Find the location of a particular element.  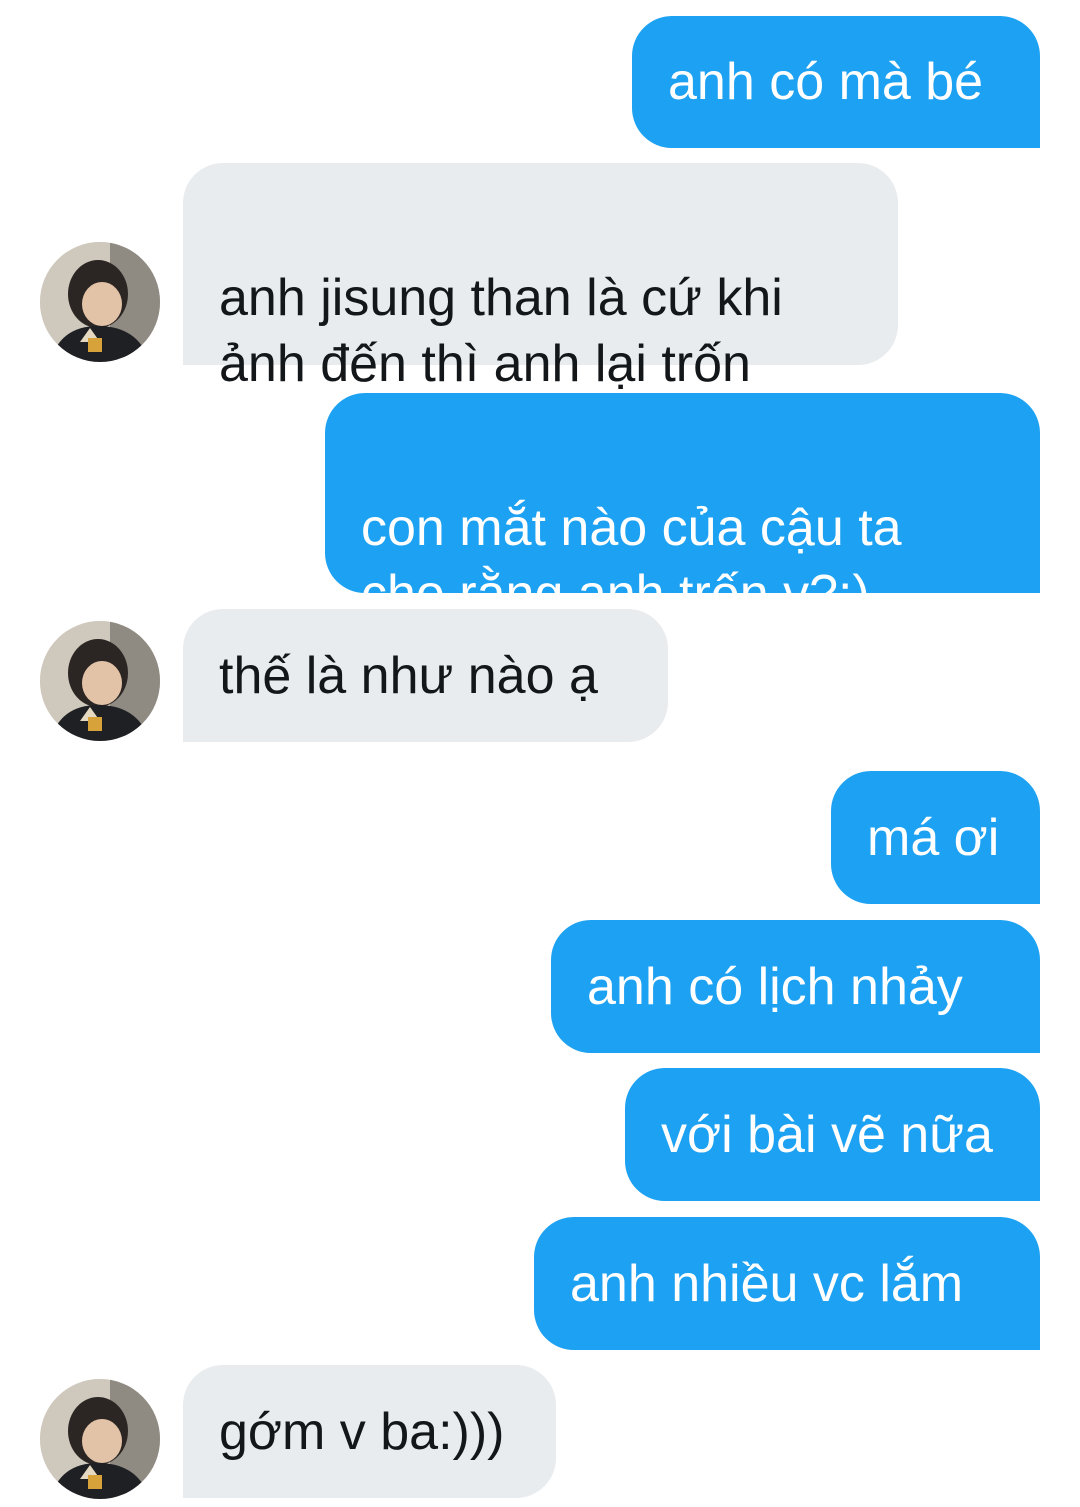

message-bubble-incoming: thế là như nào ạ is located at coordinates (425, 675).